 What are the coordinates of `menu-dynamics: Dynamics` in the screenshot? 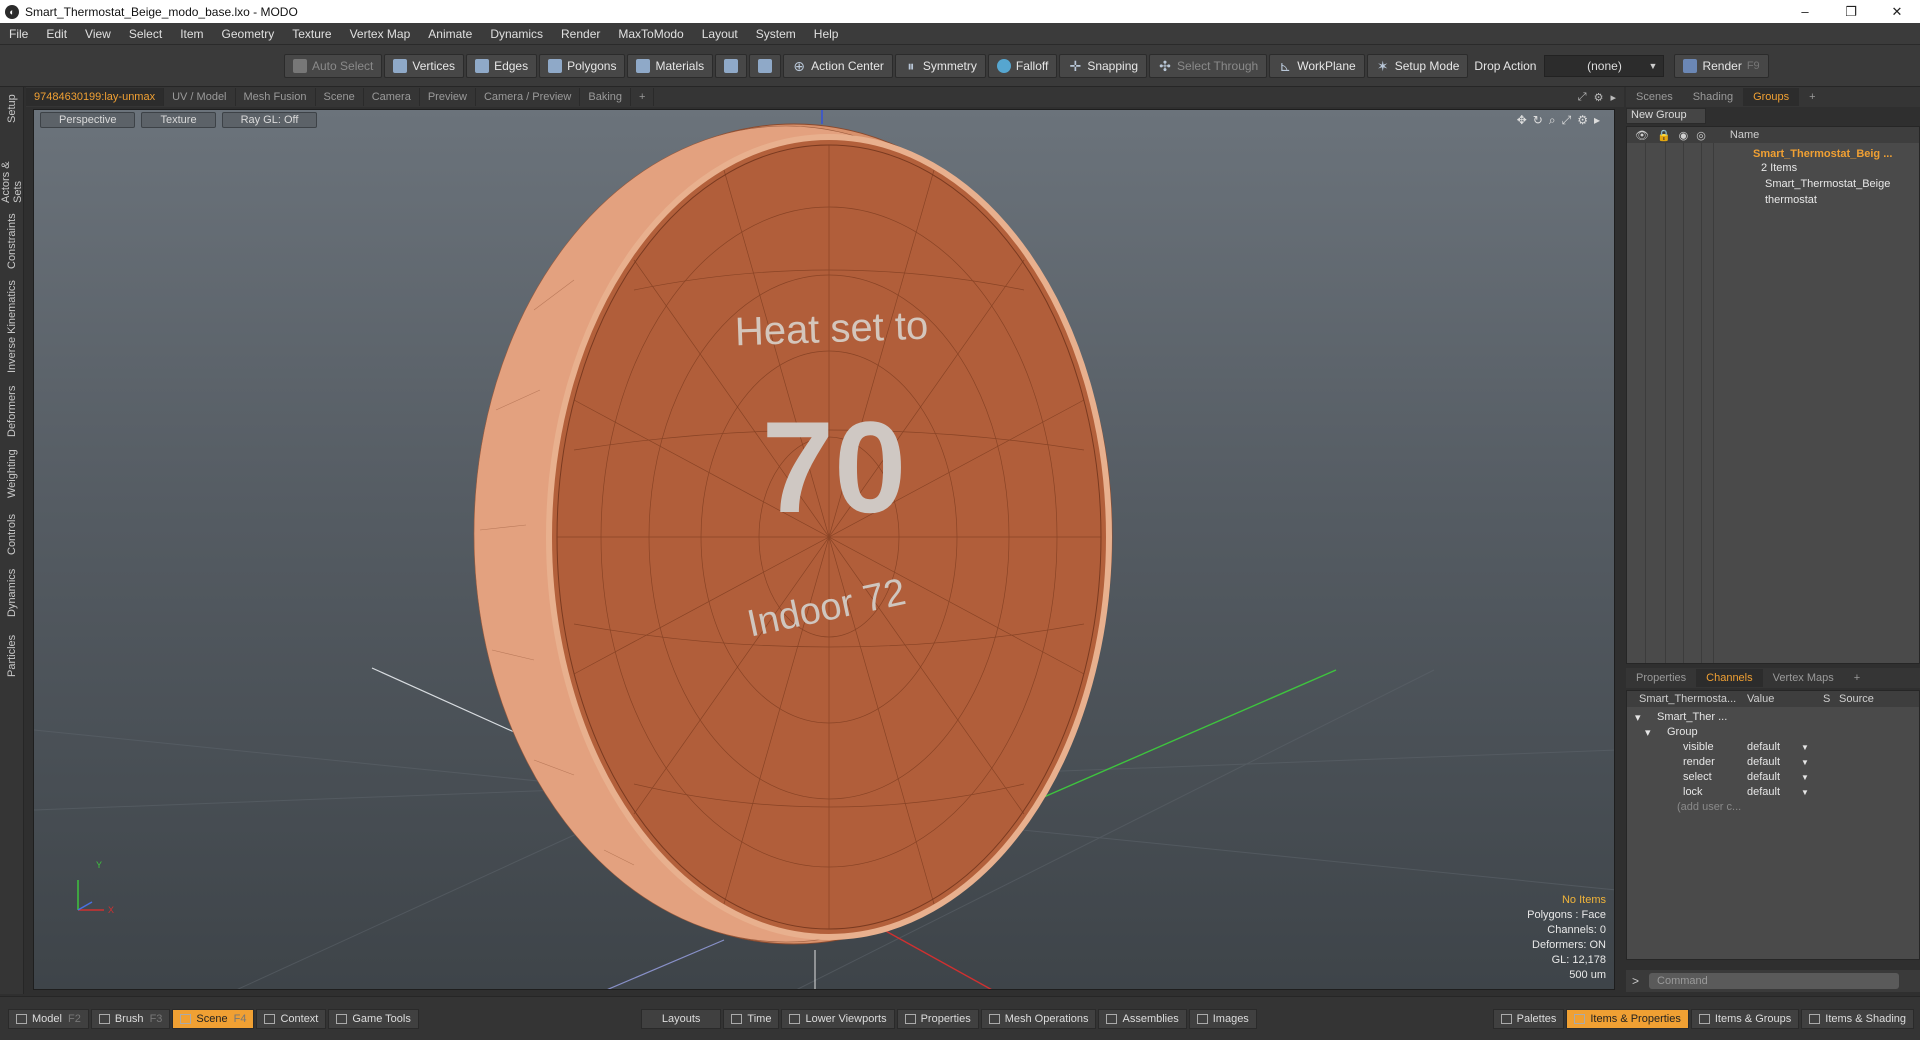 It's located at (516, 34).